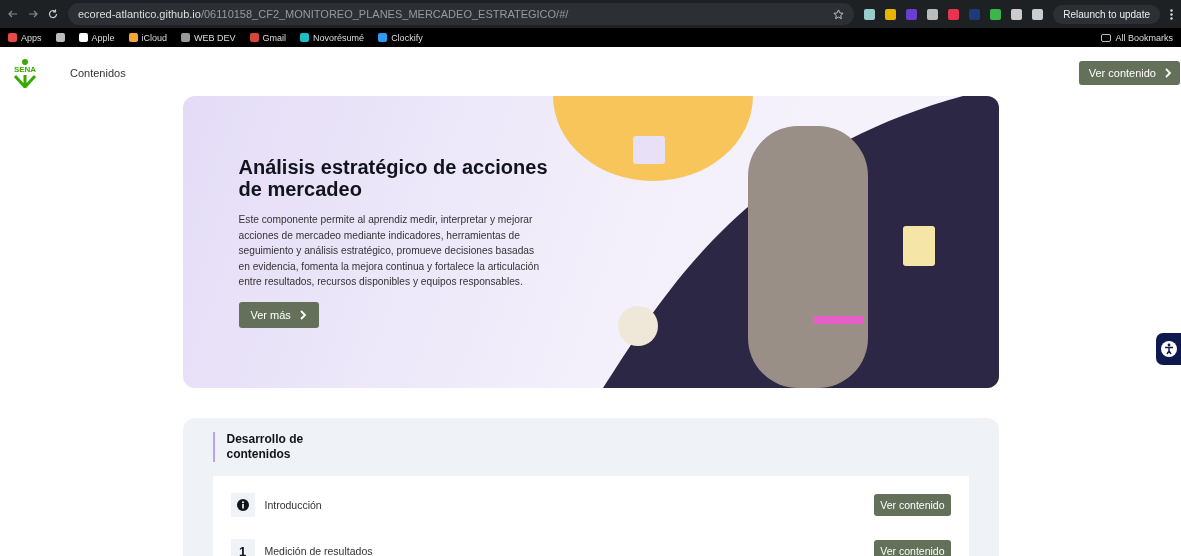 The height and width of the screenshot is (556, 1181). I want to click on all-bookmarks-item: All Bookmarks, so click(1137, 37).